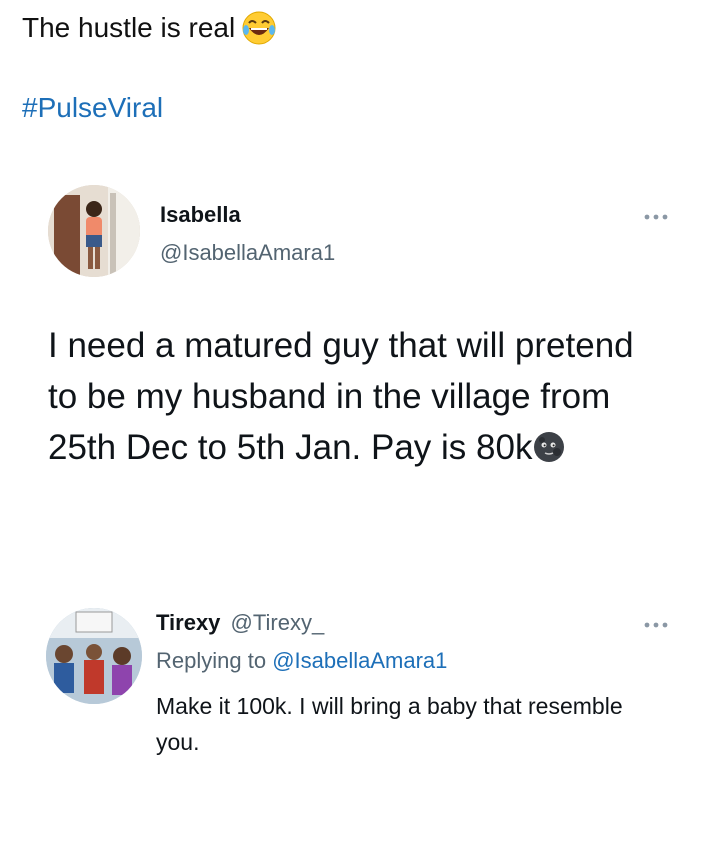  Describe the element at coordinates (549, 444) in the screenshot. I see `new-moon-face-icon` at that location.